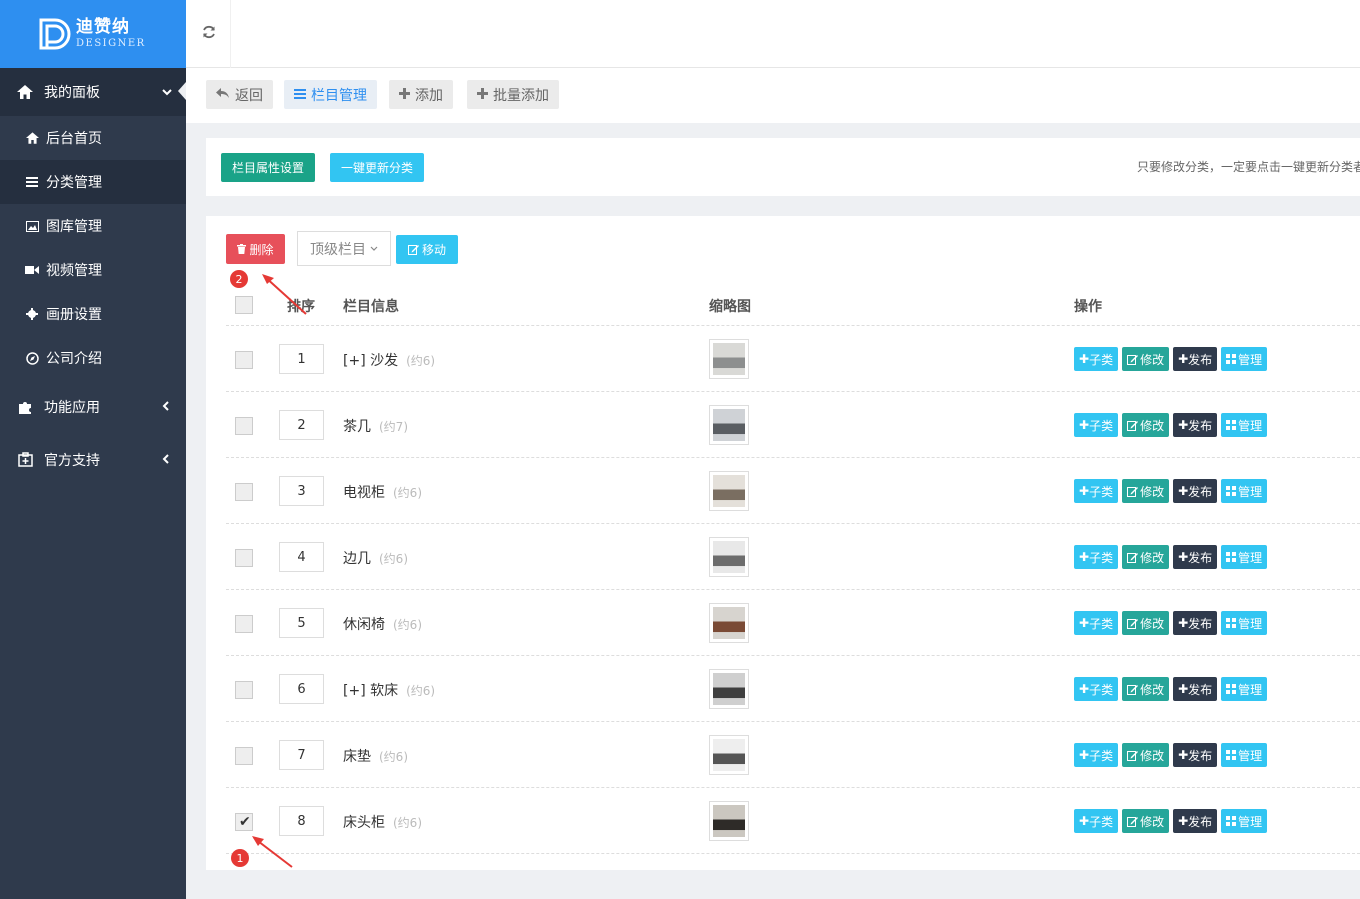 The height and width of the screenshot is (899, 1360). What do you see at coordinates (268, 167) in the screenshot?
I see `attr-settings-button: 栏目属性设置` at bounding box center [268, 167].